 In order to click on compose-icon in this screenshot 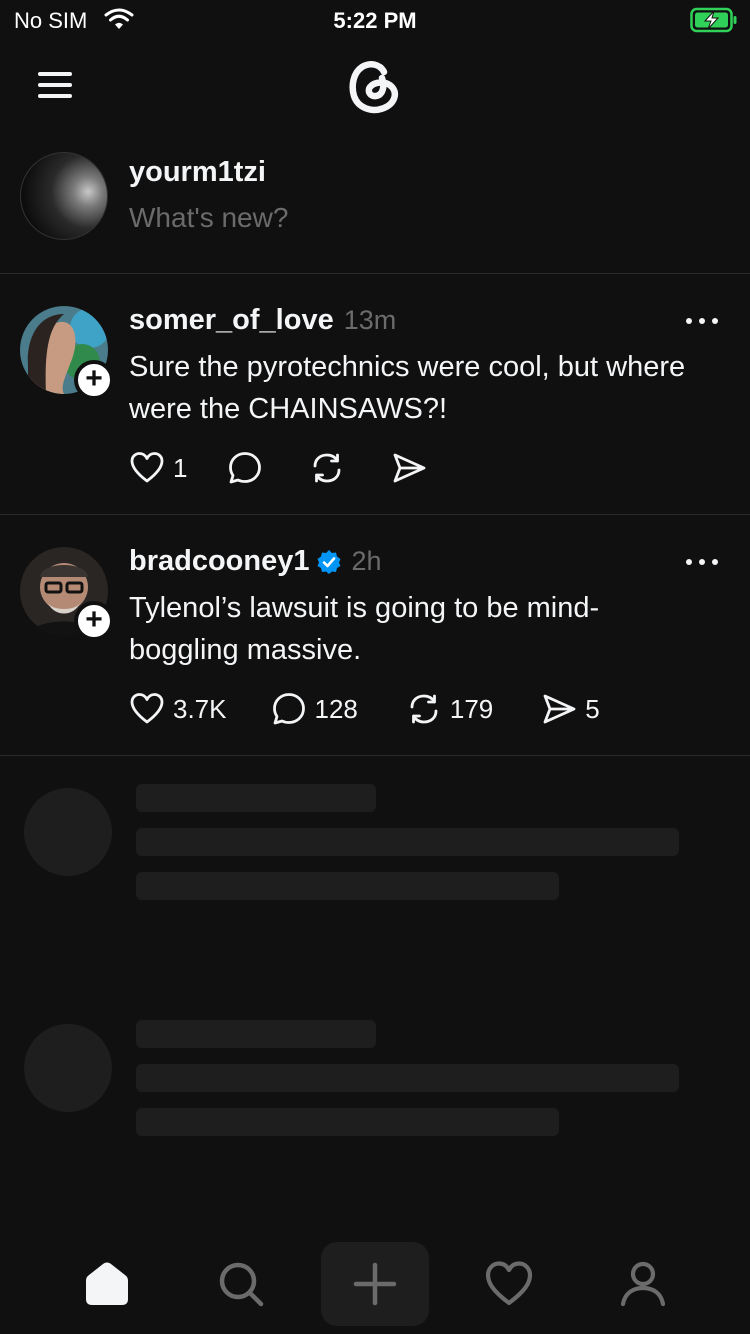, I will do `click(375, 1284)`.